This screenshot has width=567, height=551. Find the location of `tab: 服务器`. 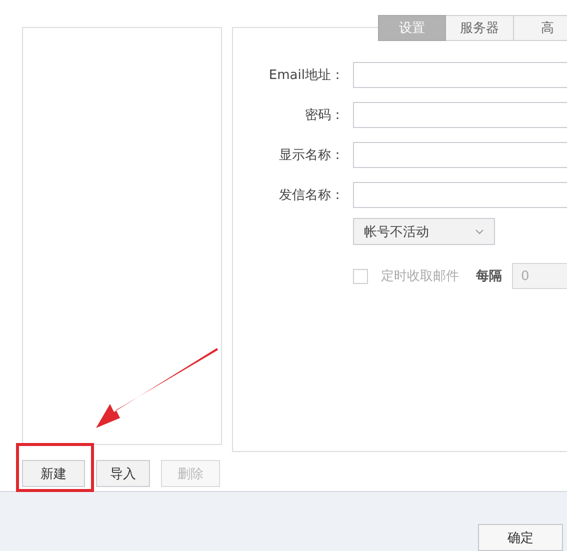

tab: 服务器 is located at coordinates (480, 28).